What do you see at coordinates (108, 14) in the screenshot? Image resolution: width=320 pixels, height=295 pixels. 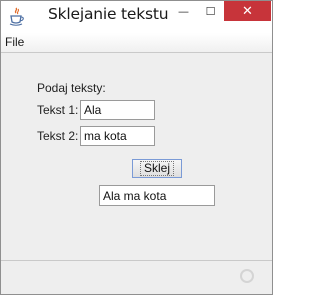 I see `window-title: Sklejanie tekstu` at bounding box center [108, 14].